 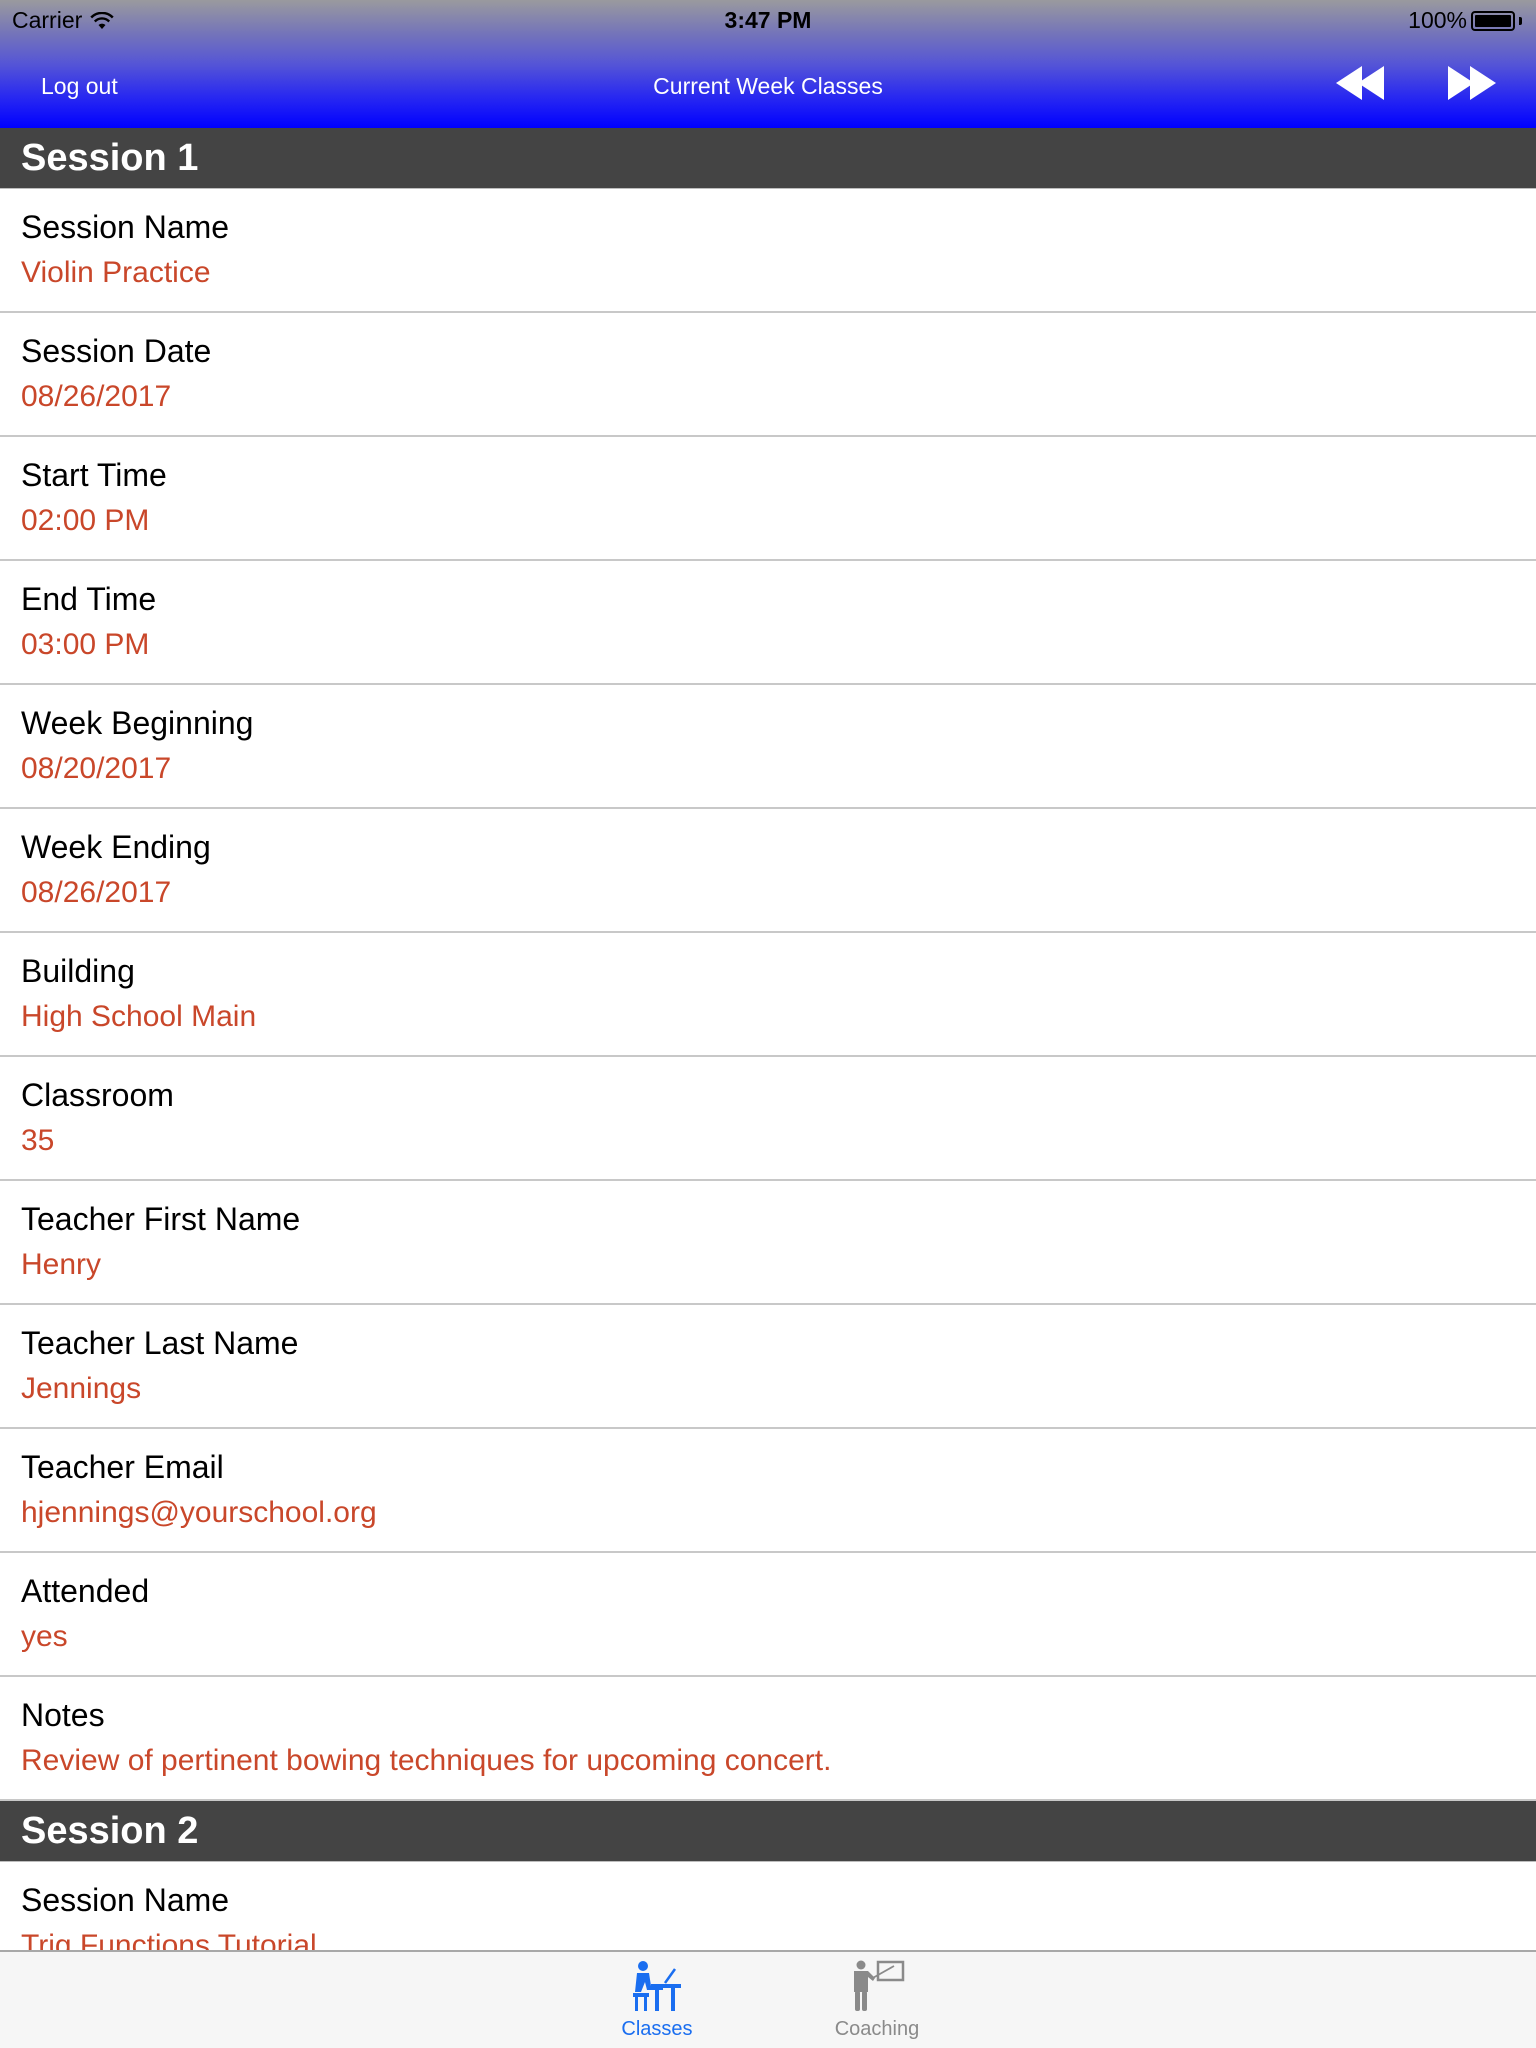 I want to click on field-value: Jennings, so click(x=81, y=1388).